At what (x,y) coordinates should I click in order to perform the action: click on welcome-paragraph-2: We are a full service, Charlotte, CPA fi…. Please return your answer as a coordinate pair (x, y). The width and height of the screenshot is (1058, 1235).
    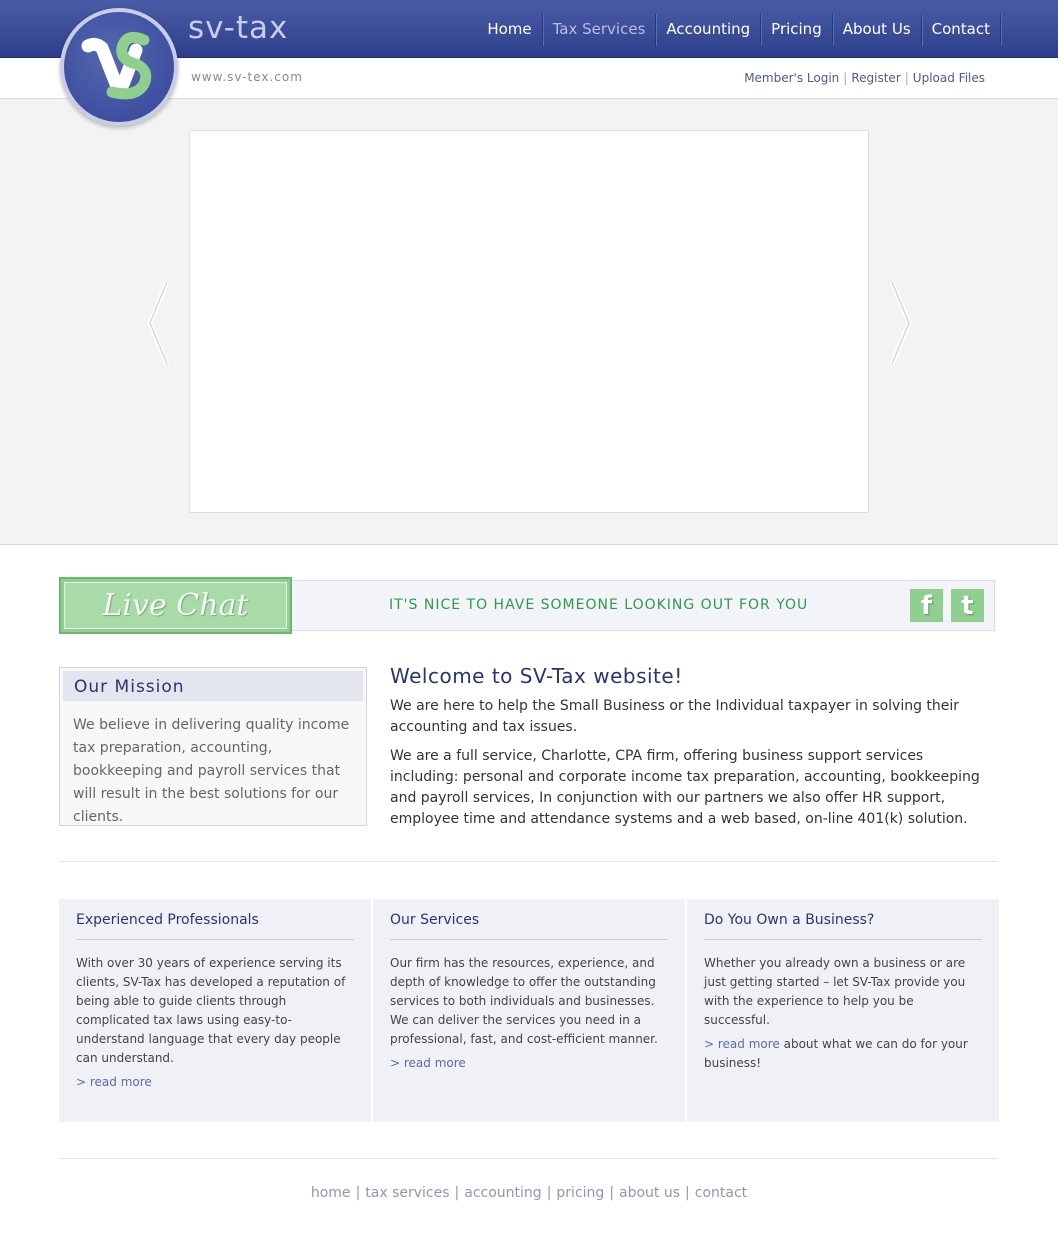
    Looking at the image, I should click on (685, 787).